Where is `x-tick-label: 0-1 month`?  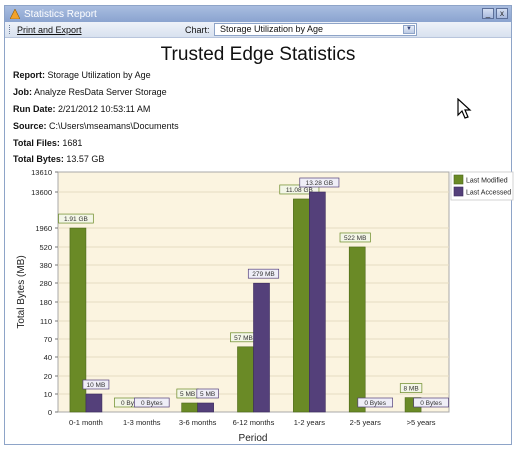 x-tick-label: 0-1 month is located at coordinates (86, 422).